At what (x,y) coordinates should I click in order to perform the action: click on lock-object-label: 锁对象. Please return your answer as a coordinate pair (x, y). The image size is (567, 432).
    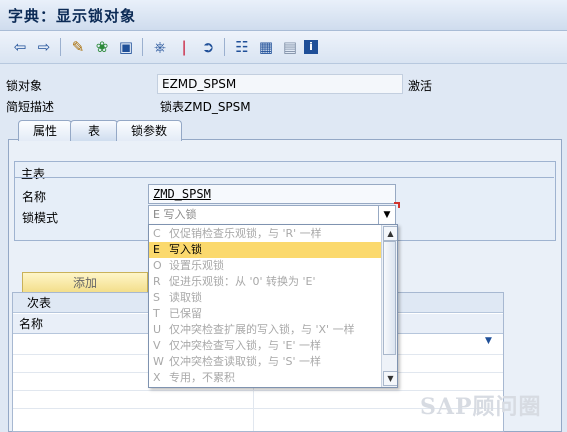
    Looking at the image, I should click on (24, 86).